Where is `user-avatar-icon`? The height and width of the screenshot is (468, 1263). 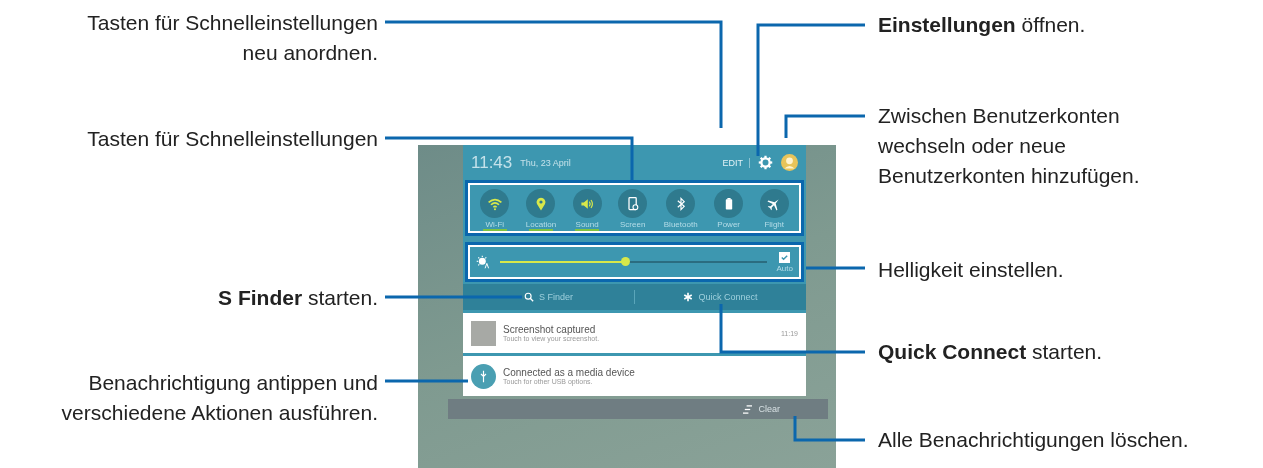
user-avatar-icon is located at coordinates (789, 162).